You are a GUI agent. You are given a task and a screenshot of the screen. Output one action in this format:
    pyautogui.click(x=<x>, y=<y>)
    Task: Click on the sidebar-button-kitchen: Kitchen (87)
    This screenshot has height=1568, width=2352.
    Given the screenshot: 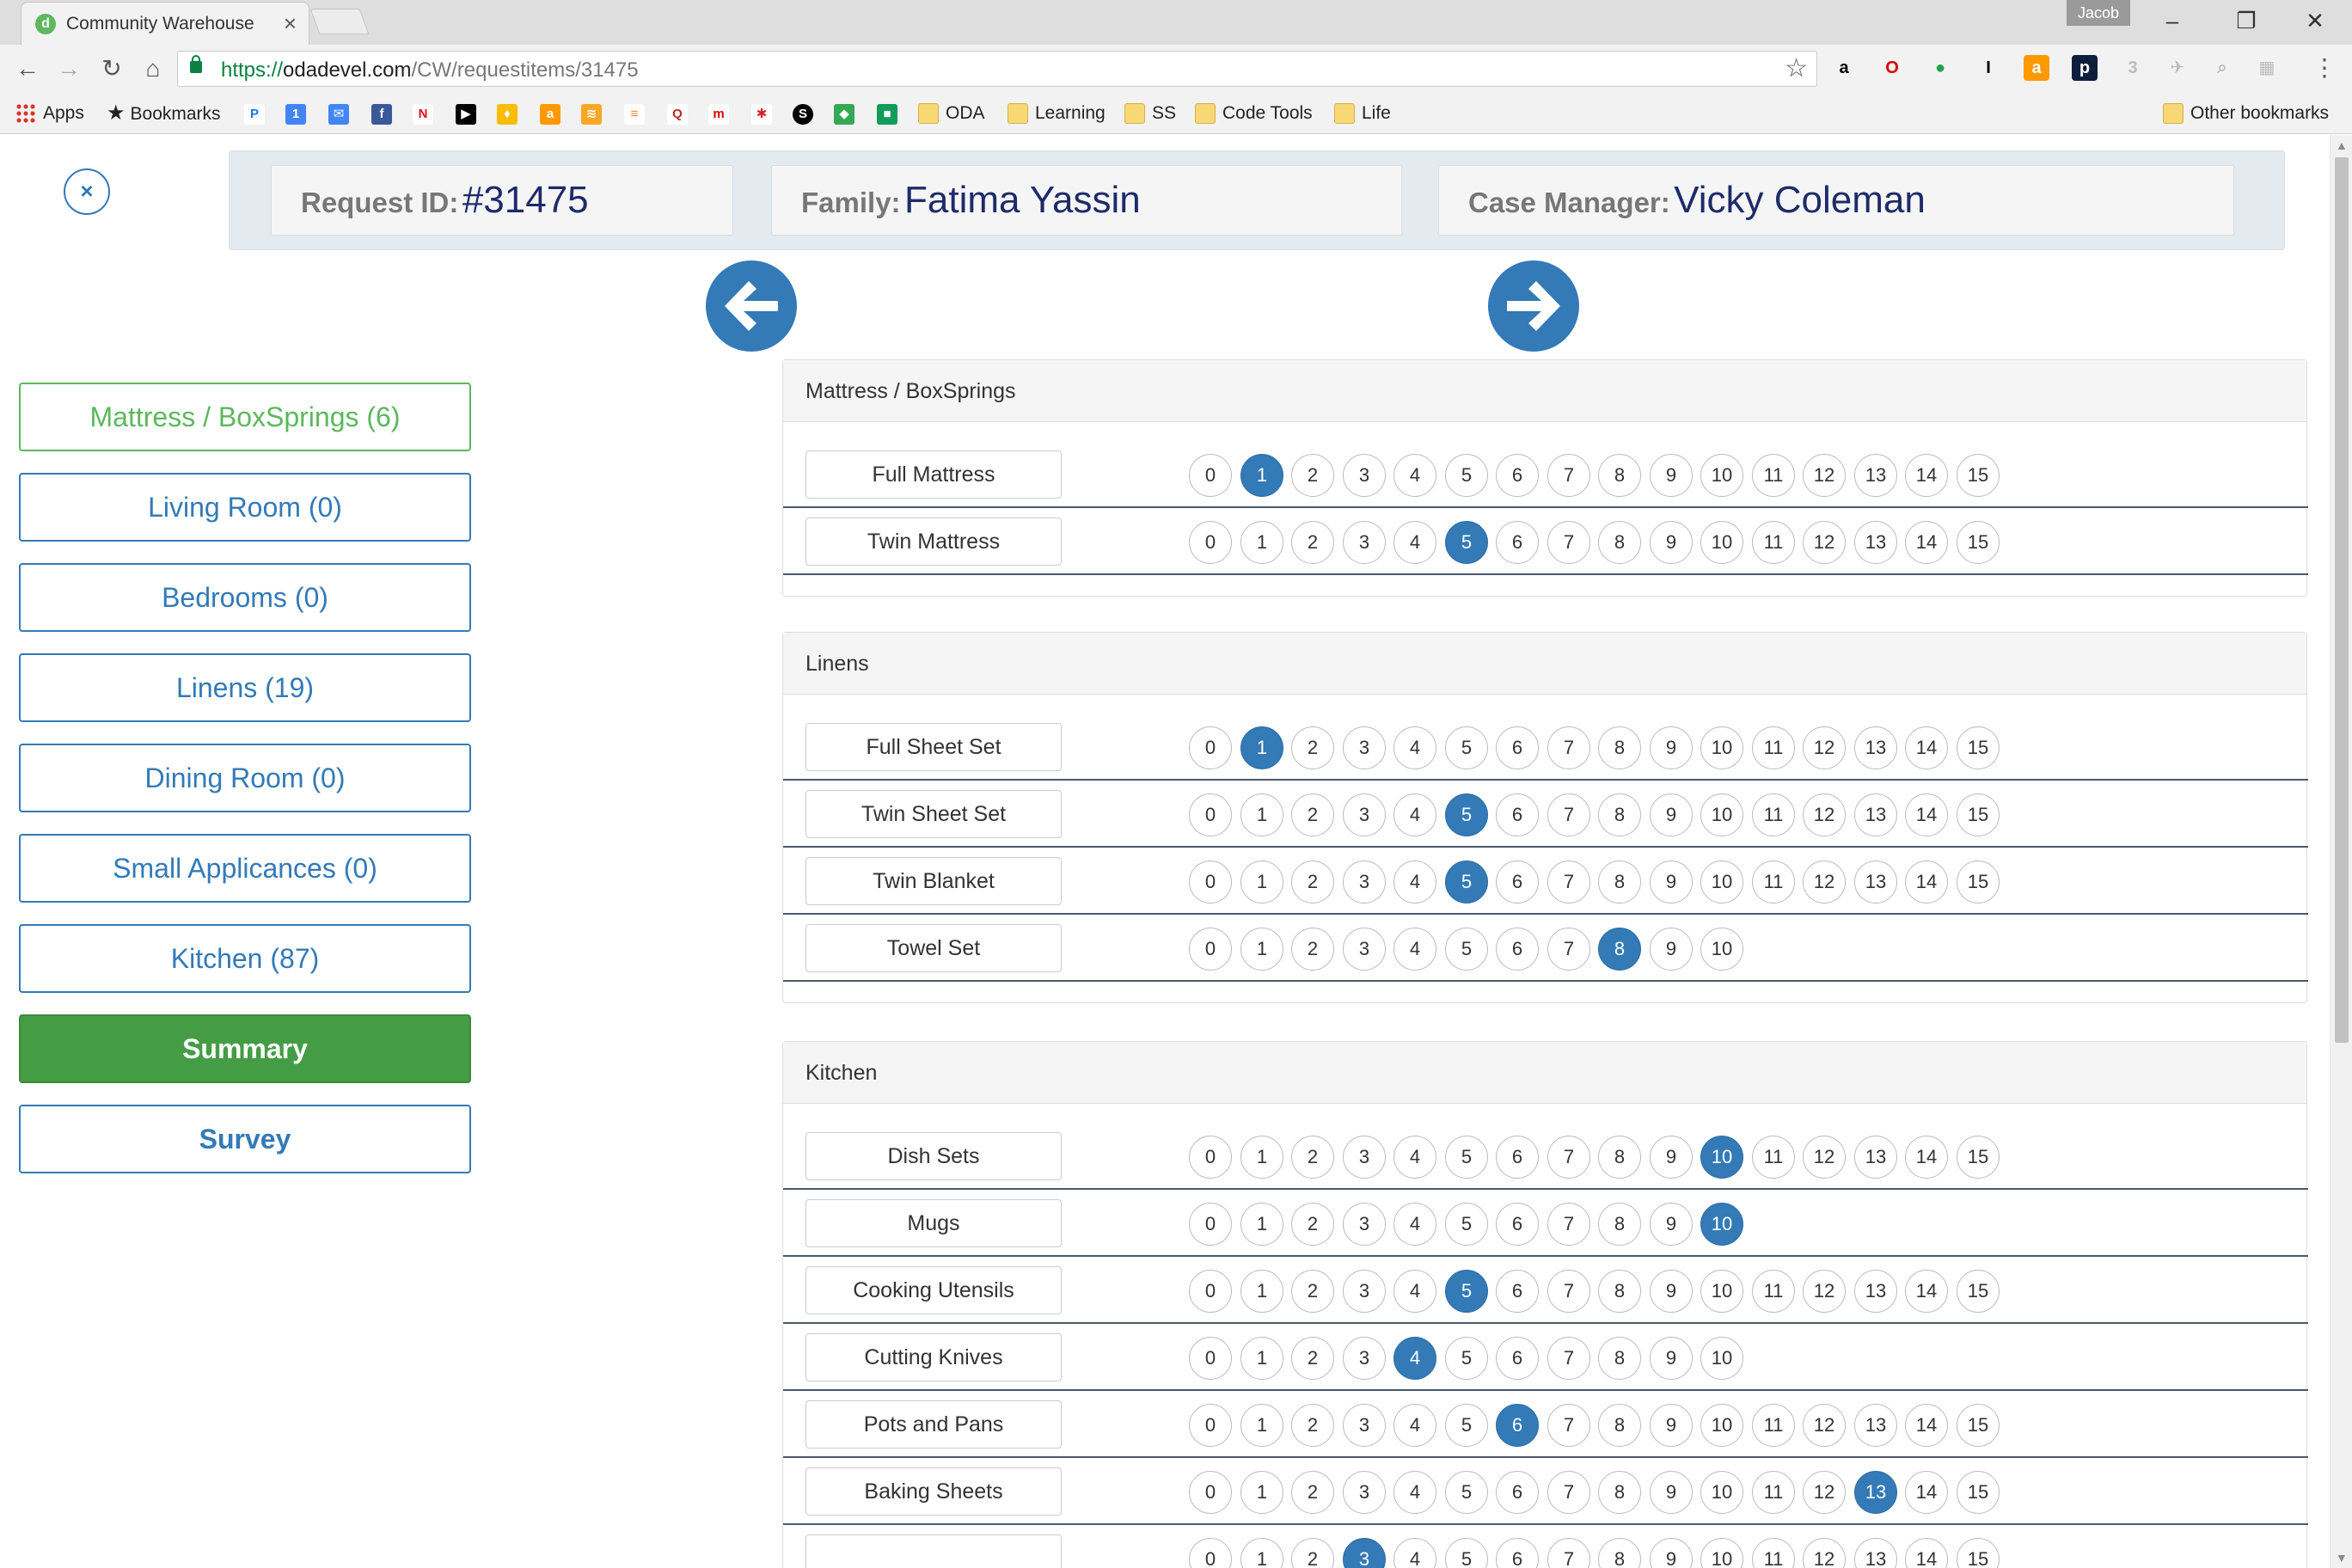 What is the action you would take?
    pyautogui.click(x=245, y=958)
    